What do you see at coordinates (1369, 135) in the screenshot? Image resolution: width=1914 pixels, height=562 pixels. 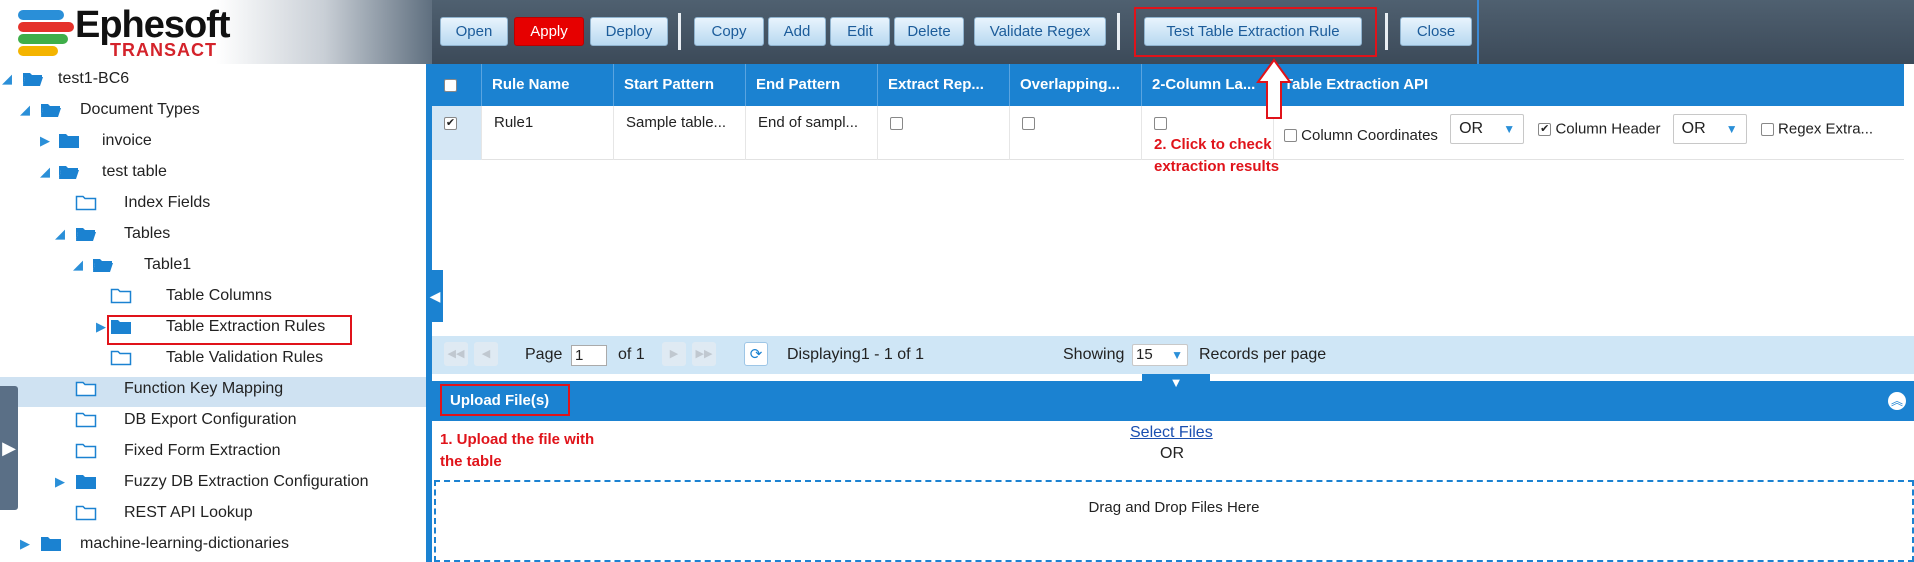 I see `column-coordinates-label: Column Coordinates` at bounding box center [1369, 135].